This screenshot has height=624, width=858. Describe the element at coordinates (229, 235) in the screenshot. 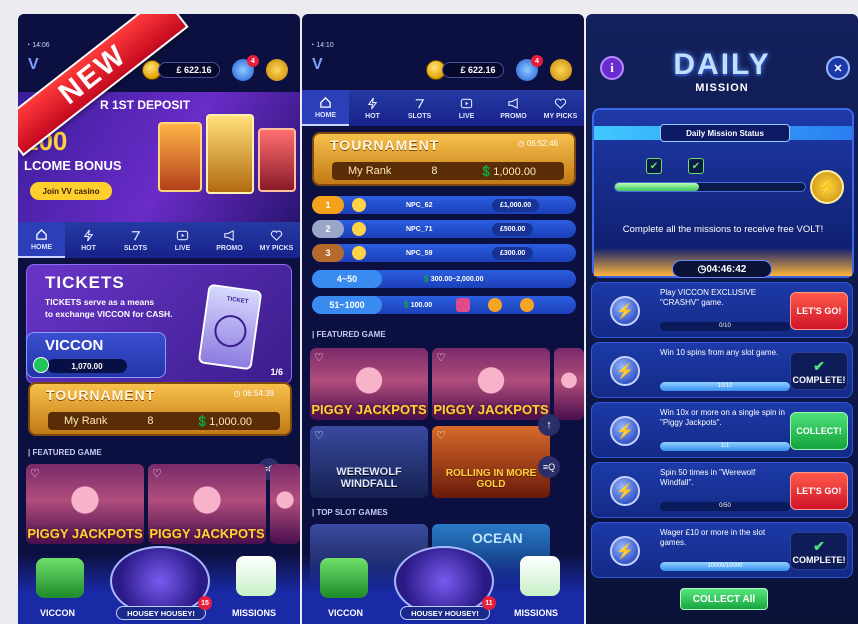

I see `megaphone-icon` at that location.